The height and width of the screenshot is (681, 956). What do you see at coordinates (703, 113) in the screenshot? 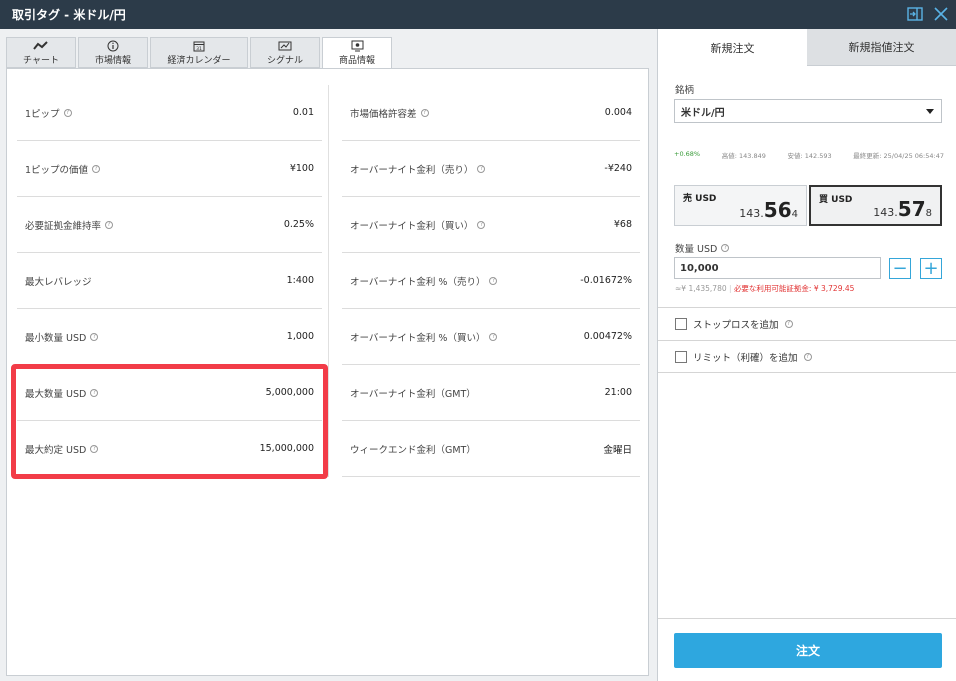
I see `symbol-value: 米ドル/円` at bounding box center [703, 113].